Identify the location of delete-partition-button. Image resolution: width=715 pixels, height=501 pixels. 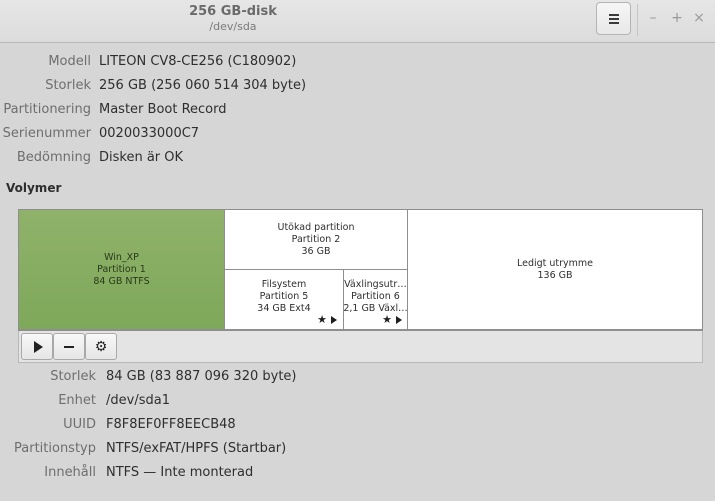
(69, 346).